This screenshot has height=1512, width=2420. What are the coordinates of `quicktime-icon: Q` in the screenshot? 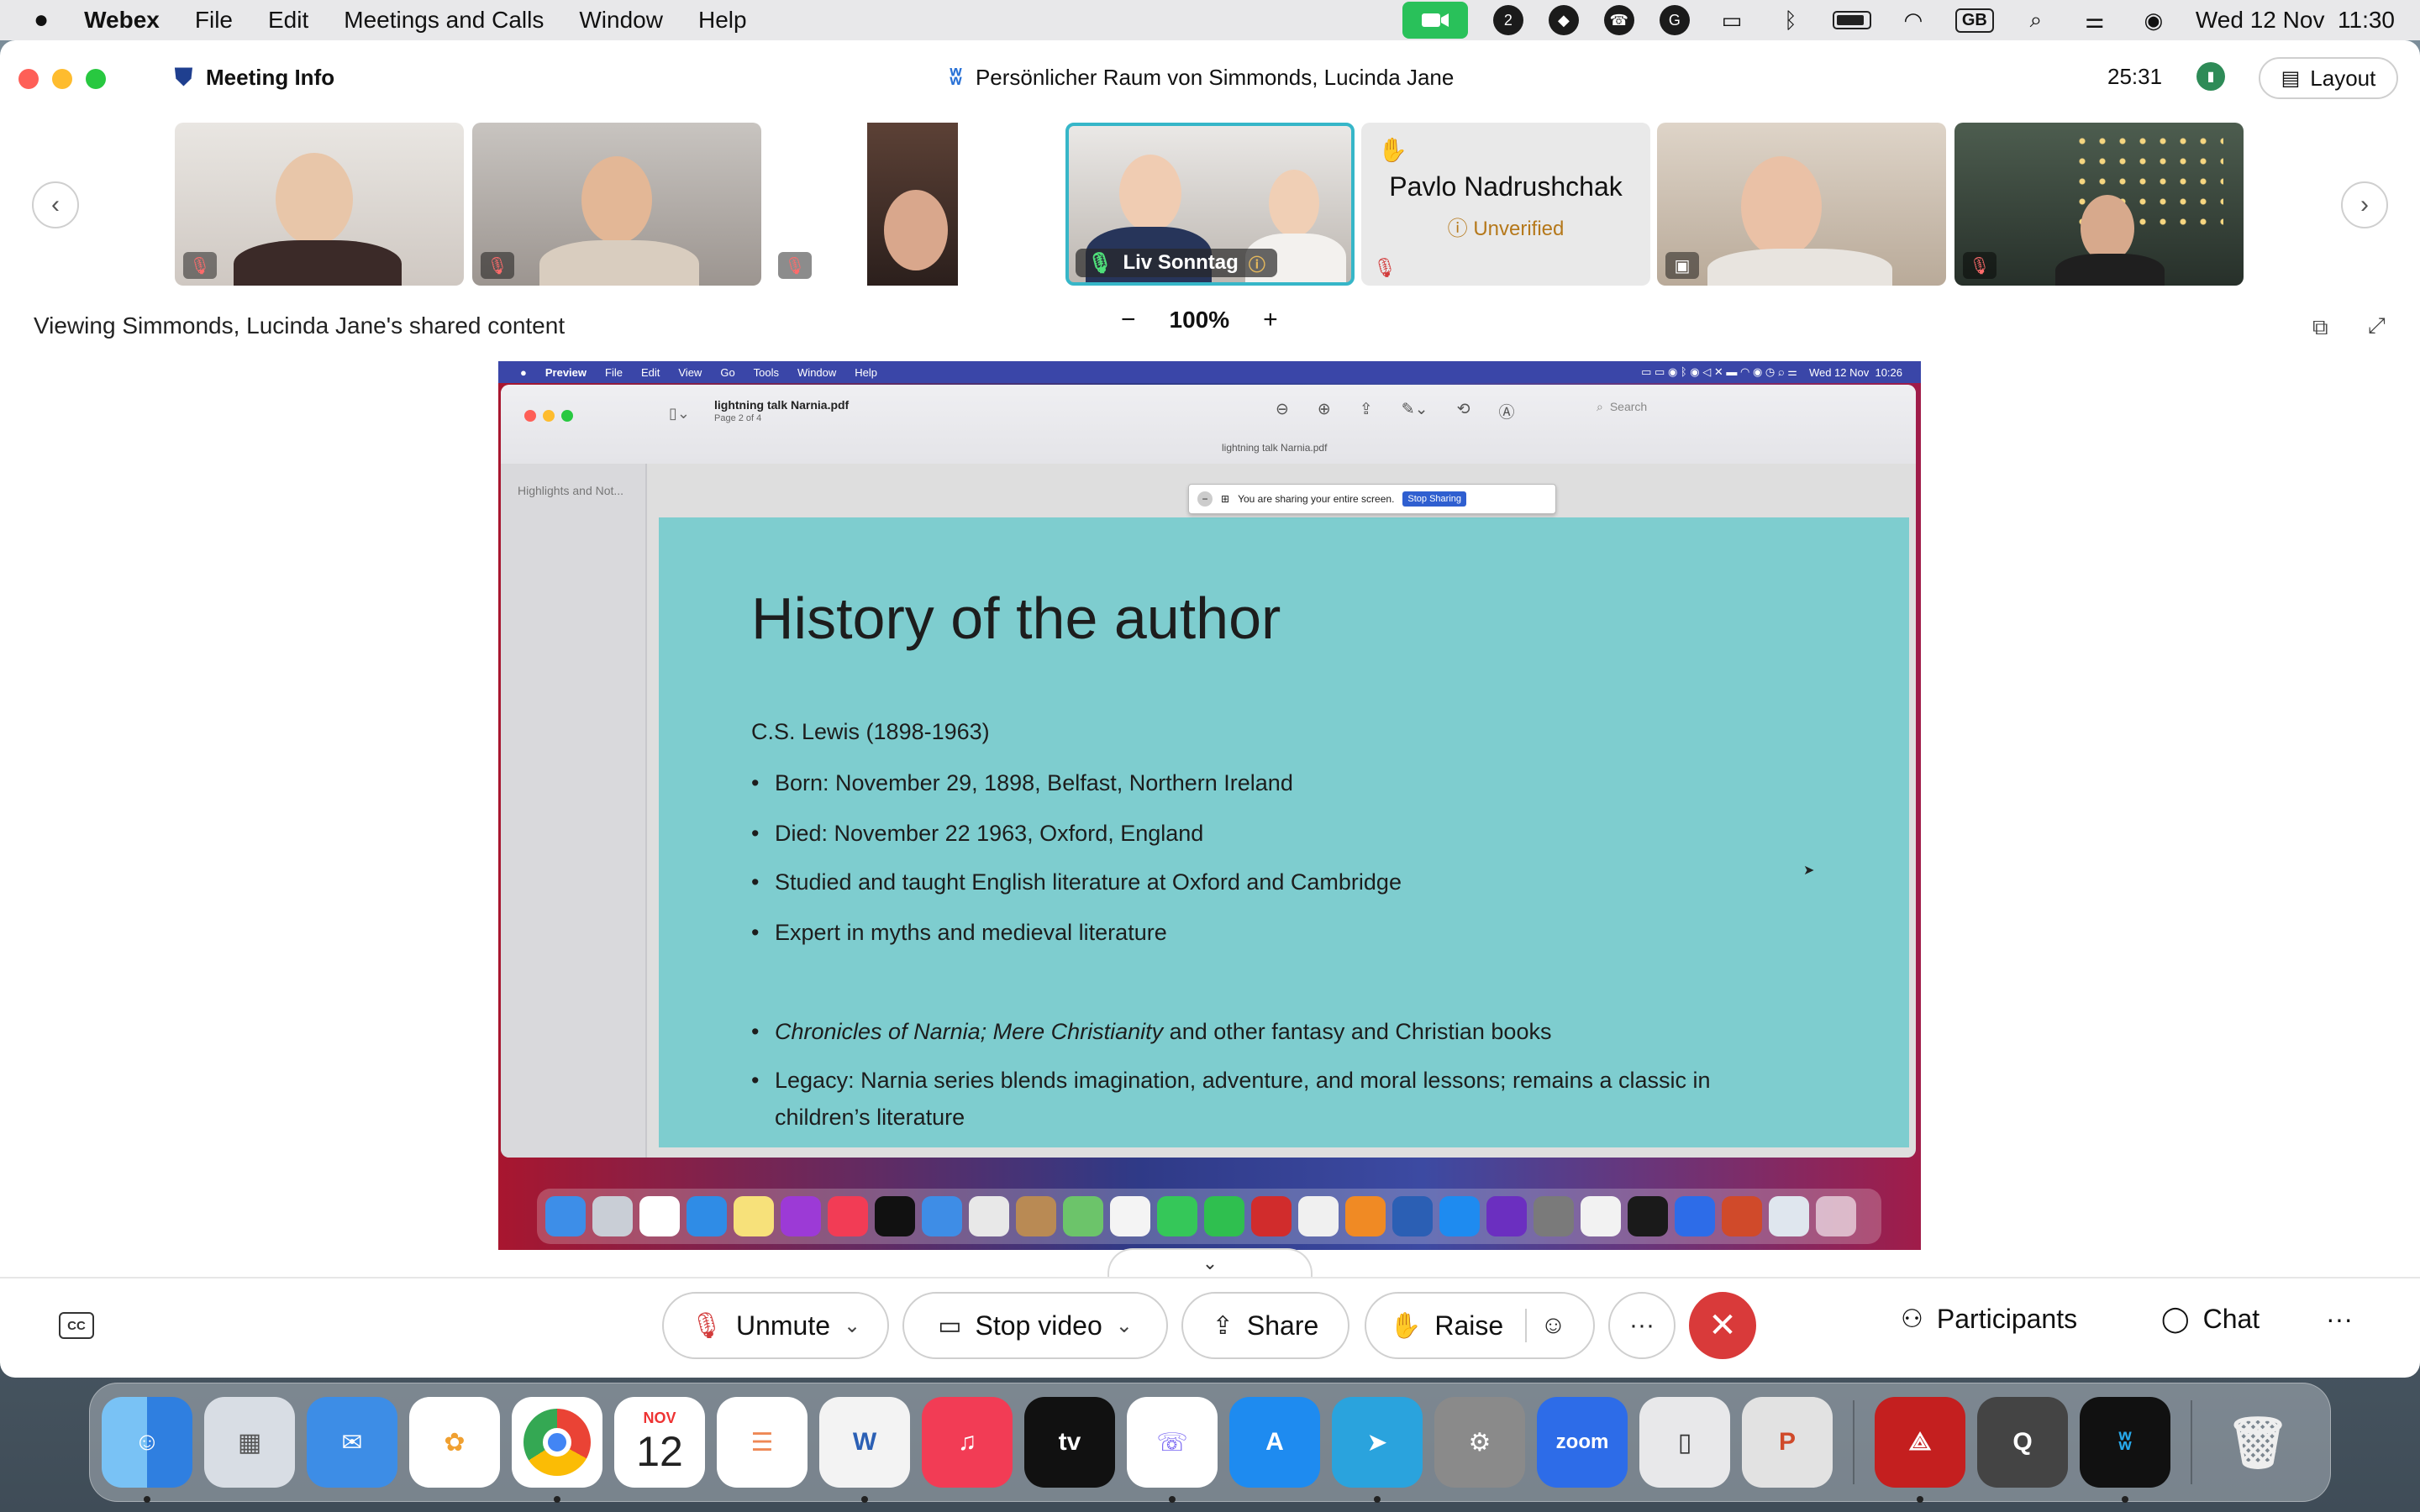 It's located at (2023, 1442).